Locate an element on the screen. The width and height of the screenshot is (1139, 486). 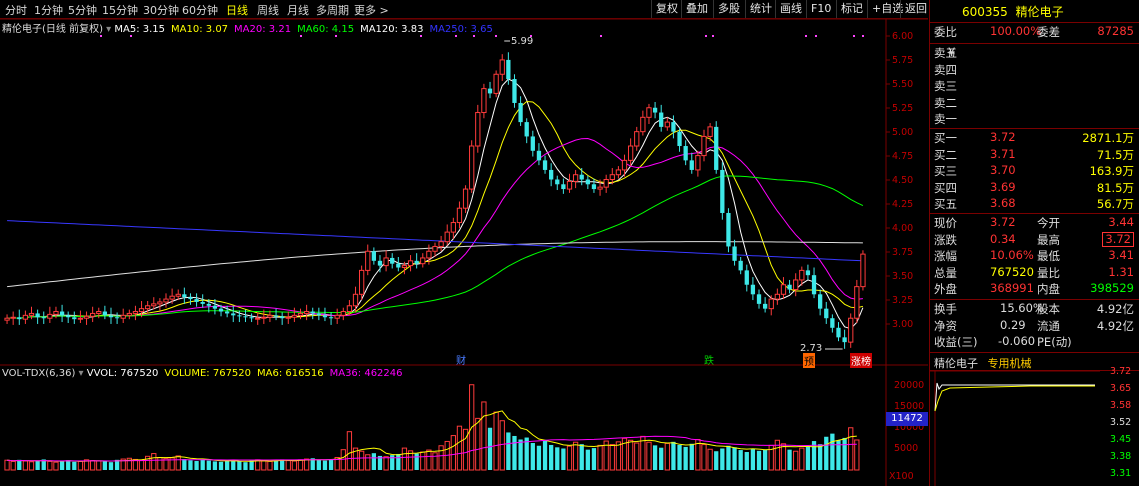
chevron-down-icon: ▾ is located at coordinates (80, 373).